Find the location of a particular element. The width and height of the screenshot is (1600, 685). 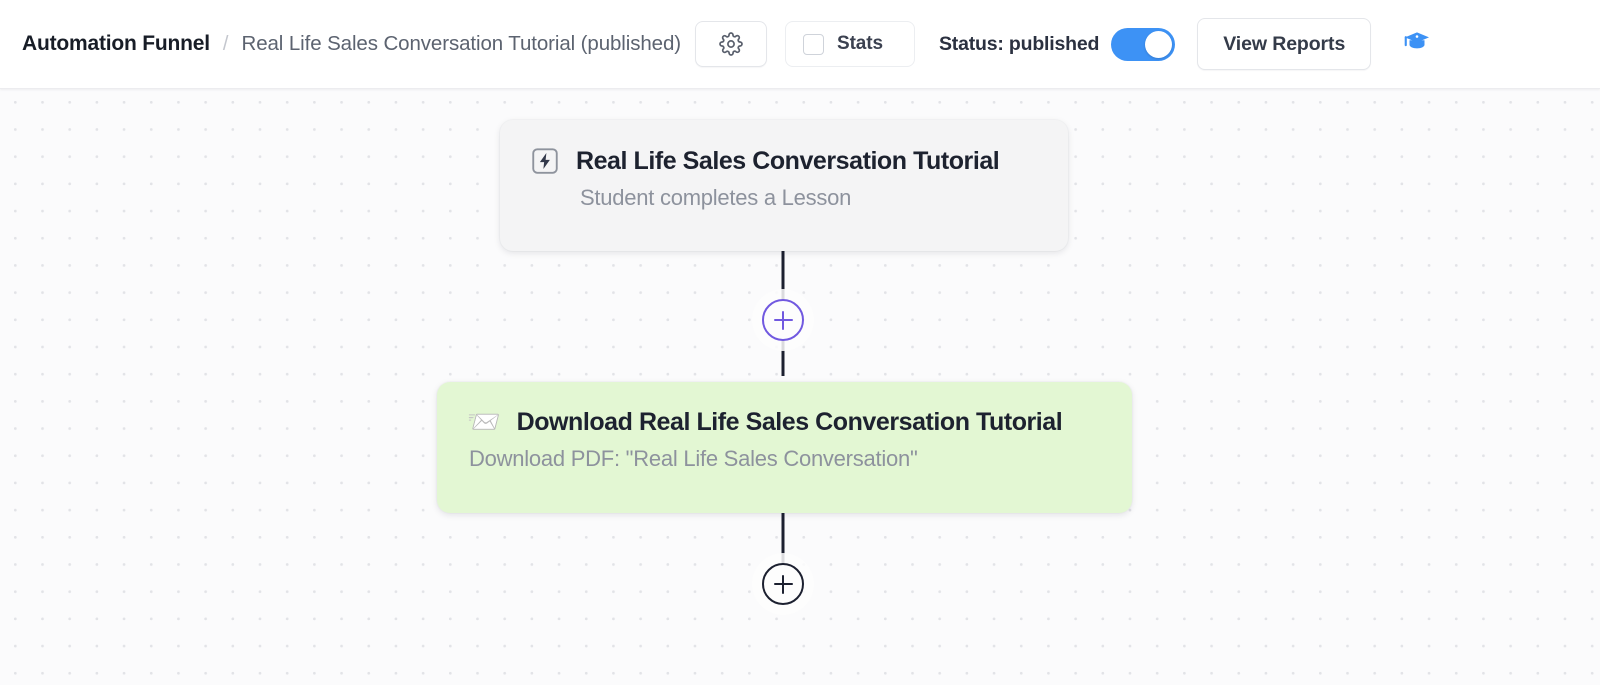

header-actions: Stats Status: published View Reports is located at coordinates (1066, 44).